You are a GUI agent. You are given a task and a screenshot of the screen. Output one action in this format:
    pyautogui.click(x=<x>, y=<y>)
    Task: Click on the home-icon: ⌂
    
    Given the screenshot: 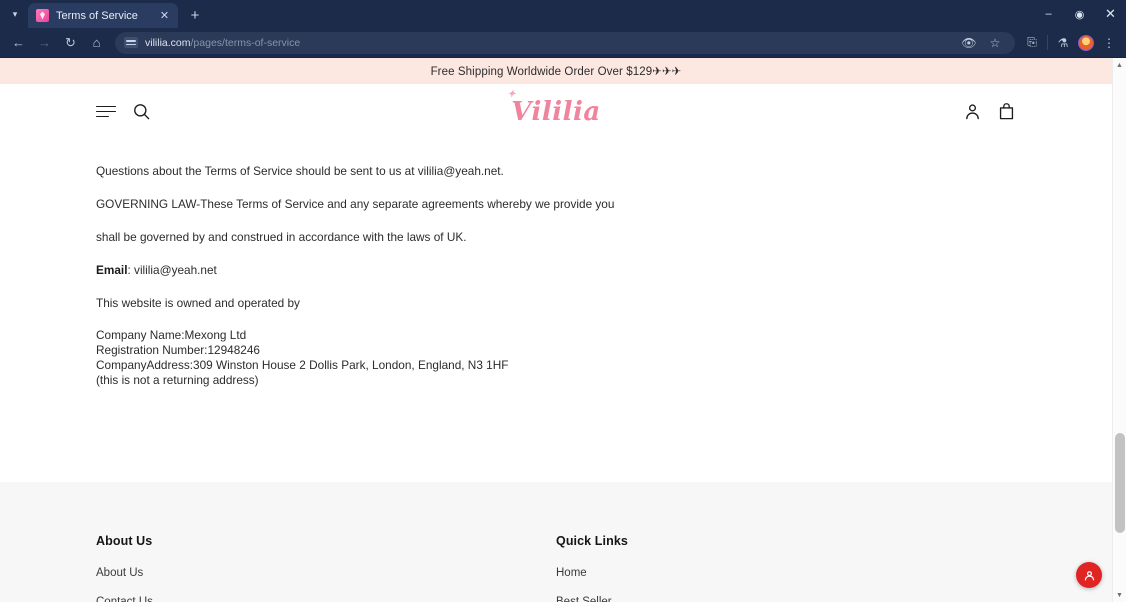 What is the action you would take?
    pyautogui.click(x=96, y=42)
    